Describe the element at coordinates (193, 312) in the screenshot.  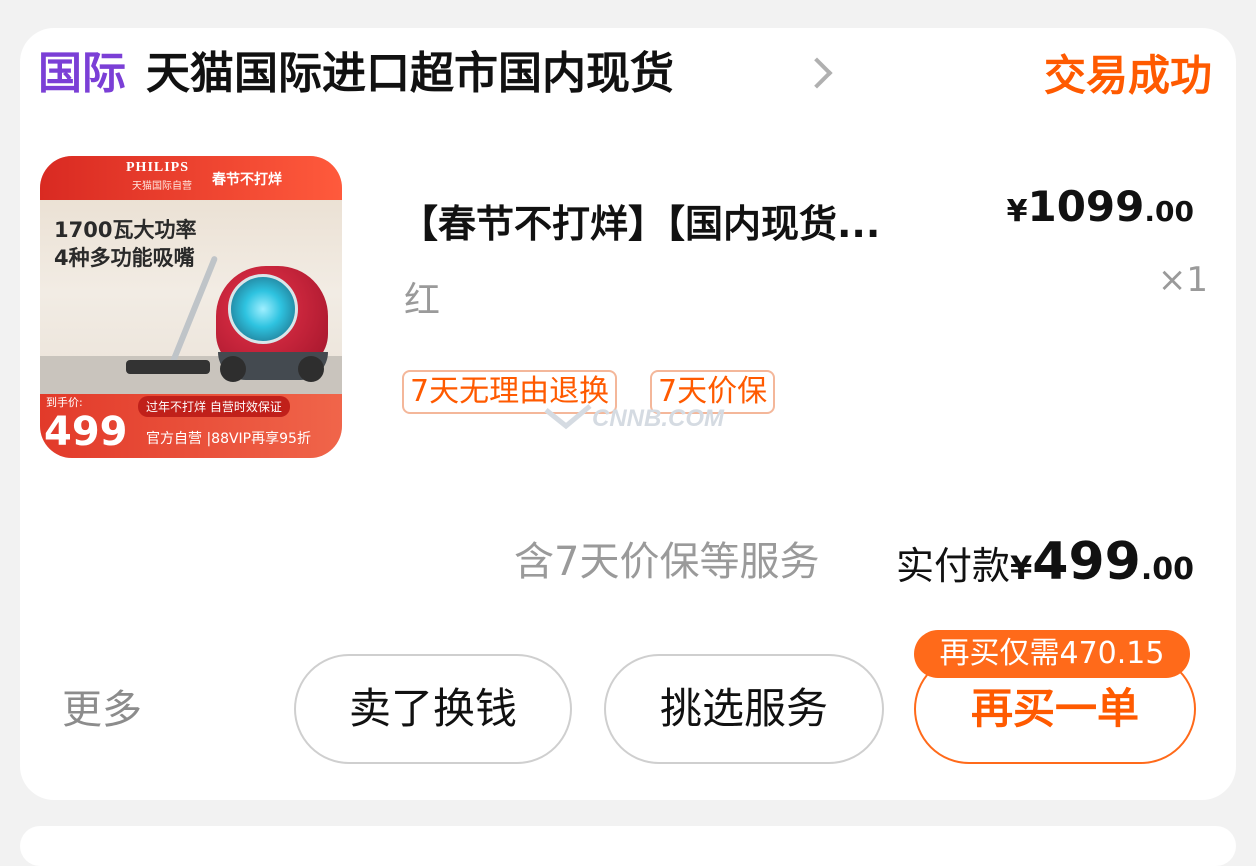
I see `vacuum-pipe` at that location.